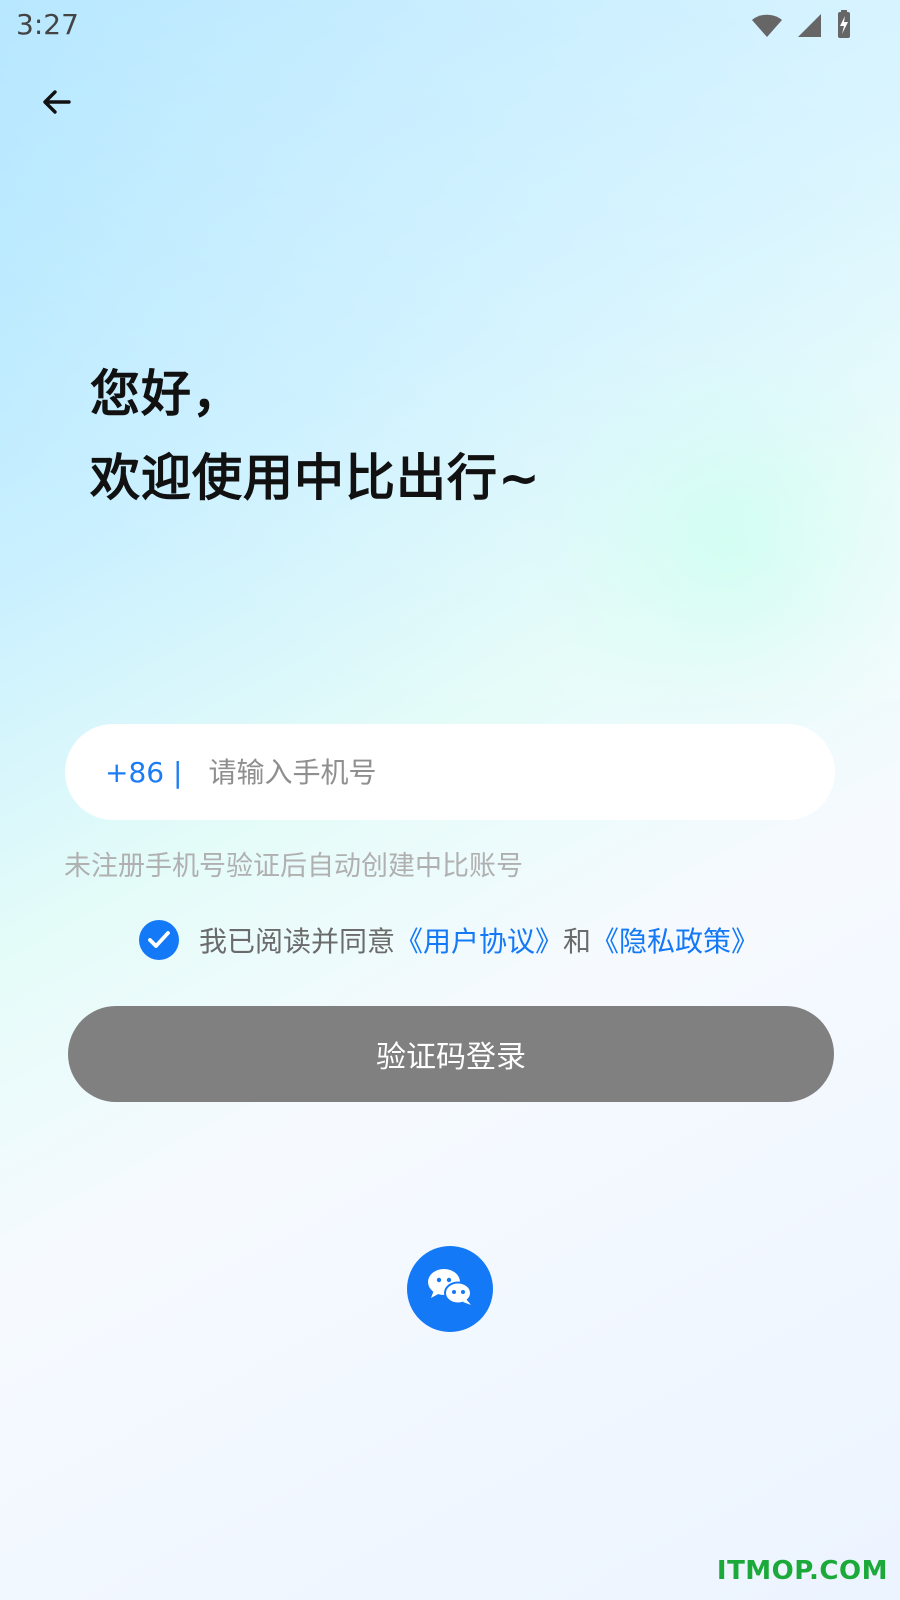 This screenshot has height=1600, width=900. I want to click on agreement-and: 和, so click(577, 941).